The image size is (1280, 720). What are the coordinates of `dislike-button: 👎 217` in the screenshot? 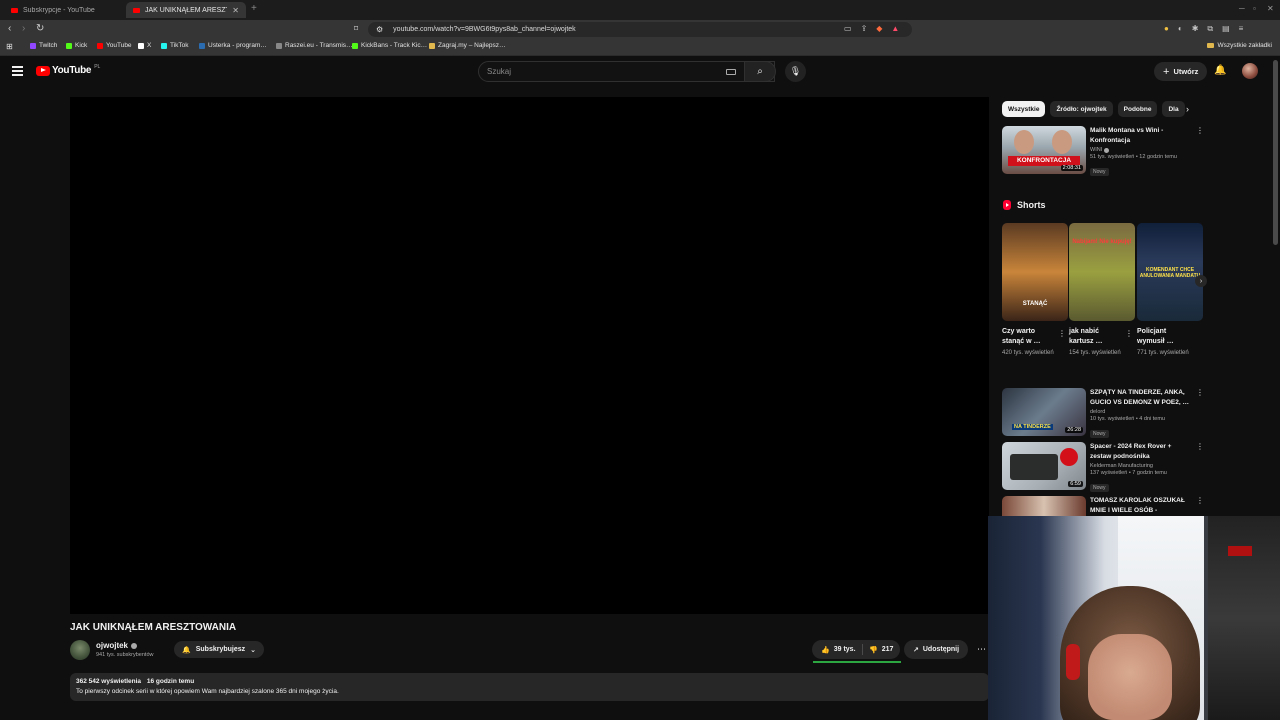 It's located at (878, 650).